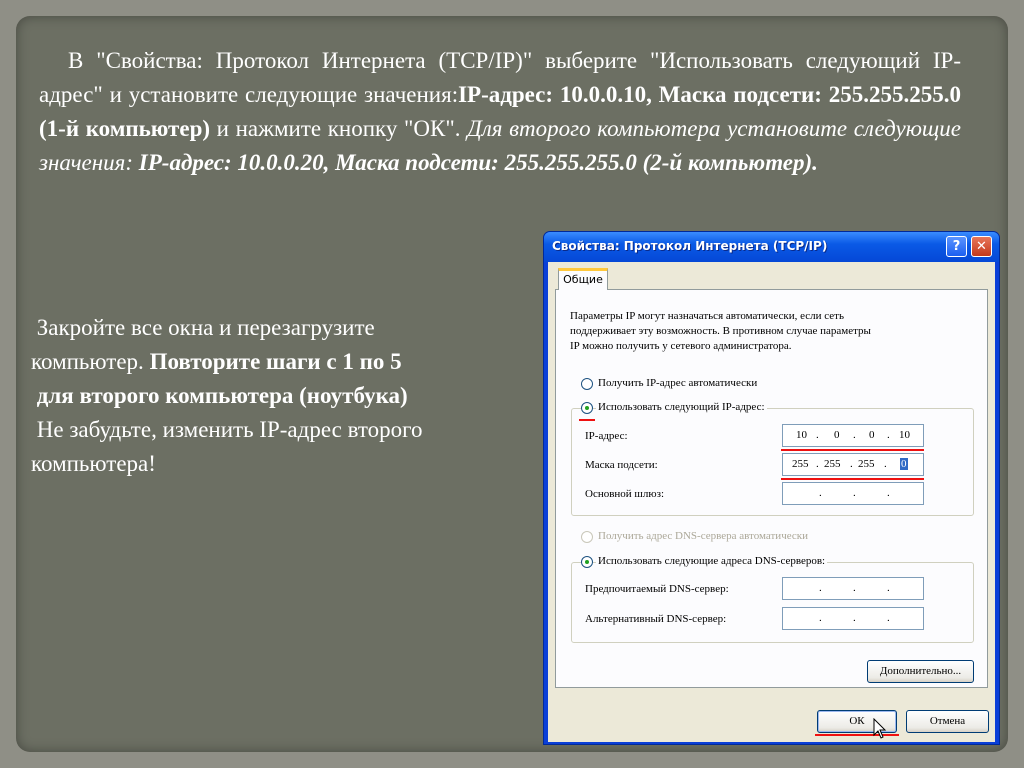 The height and width of the screenshot is (768, 1024). Describe the element at coordinates (90, 361) in the screenshot. I see `reboot-line-2a: компьютер.` at that location.